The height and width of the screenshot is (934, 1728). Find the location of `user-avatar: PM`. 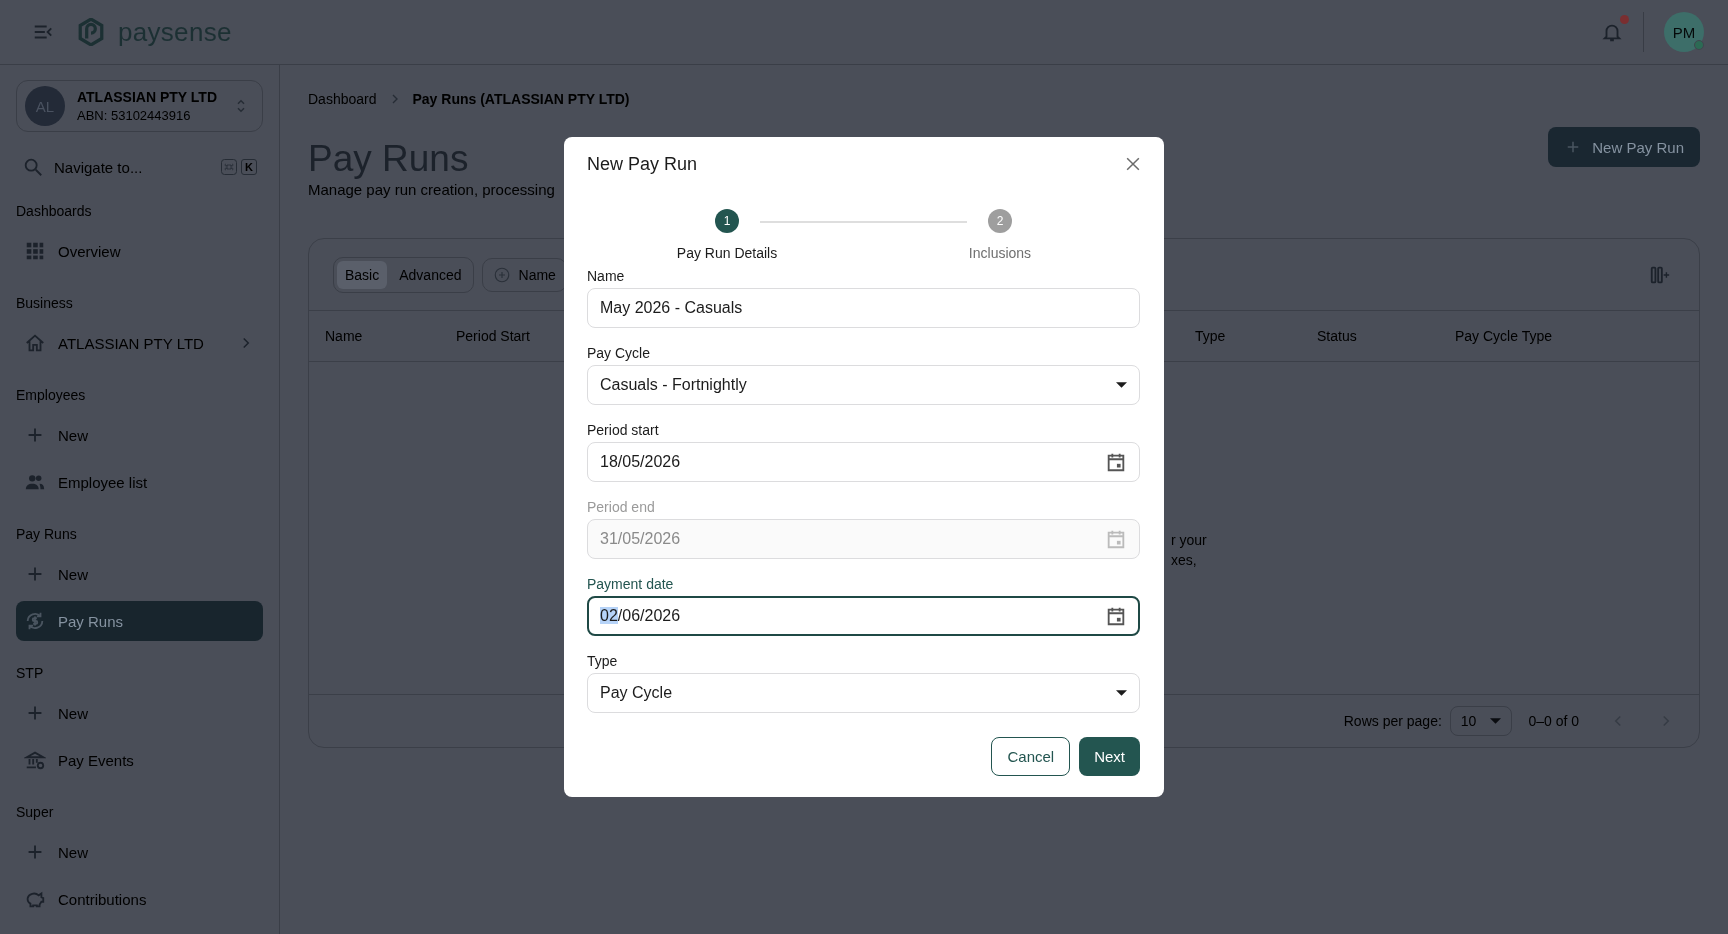

user-avatar: PM is located at coordinates (1684, 32).